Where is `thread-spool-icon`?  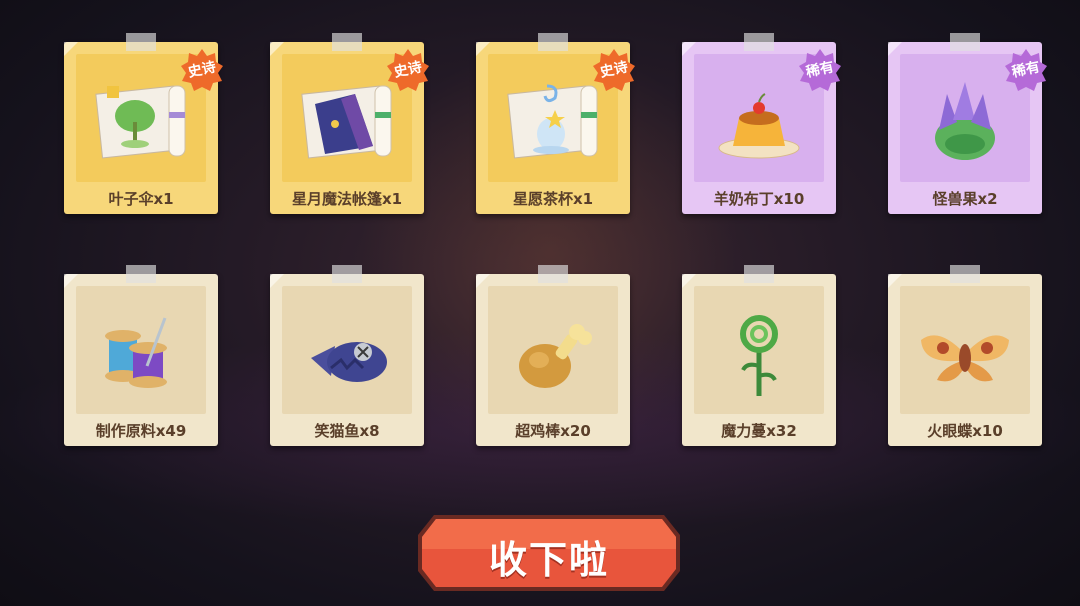 thread-spool-icon is located at coordinates (136, 352).